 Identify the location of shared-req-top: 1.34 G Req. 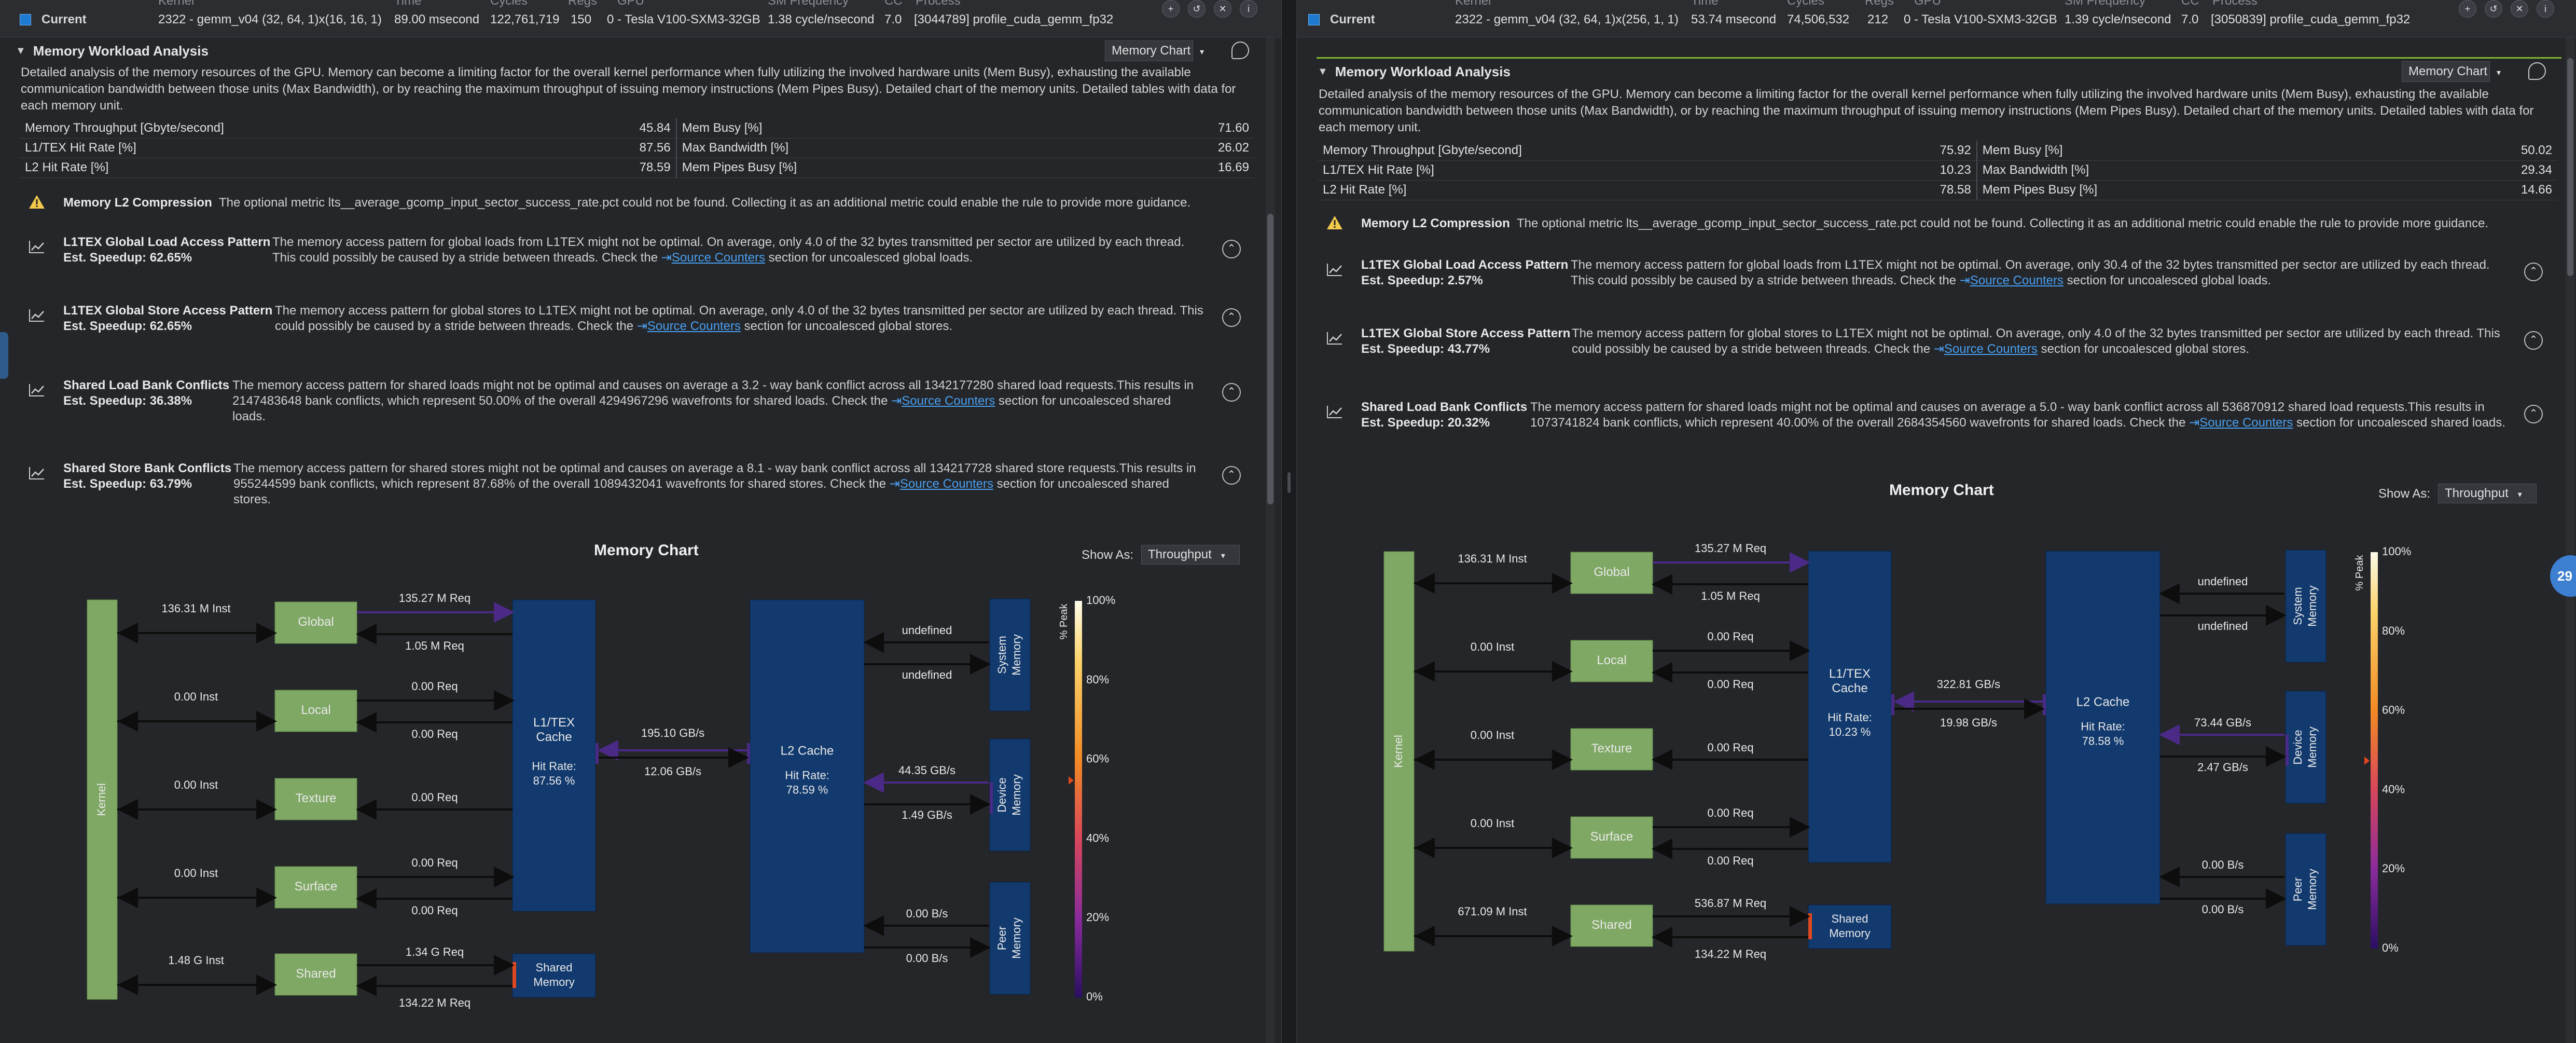
(435, 952).